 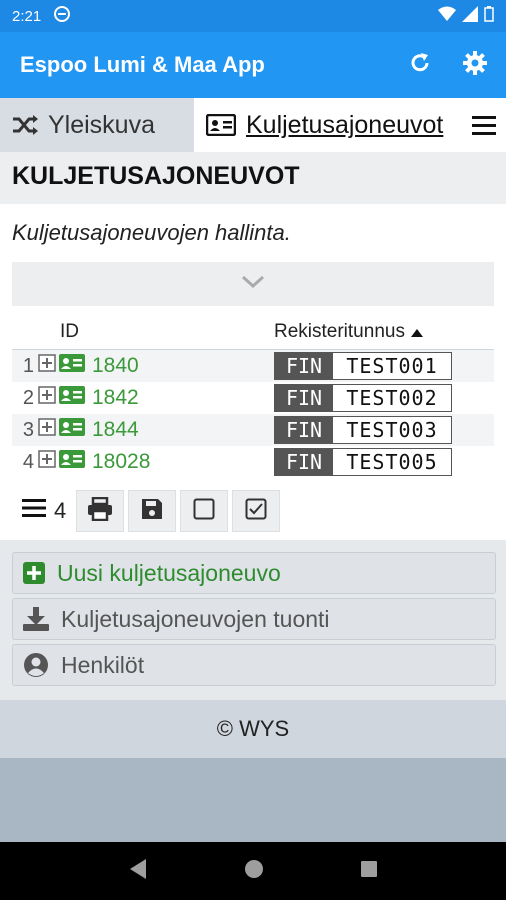 I want to click on new-vehicle-button: Uusi kuljetusajoneuvo, so click(x=254, y=573).